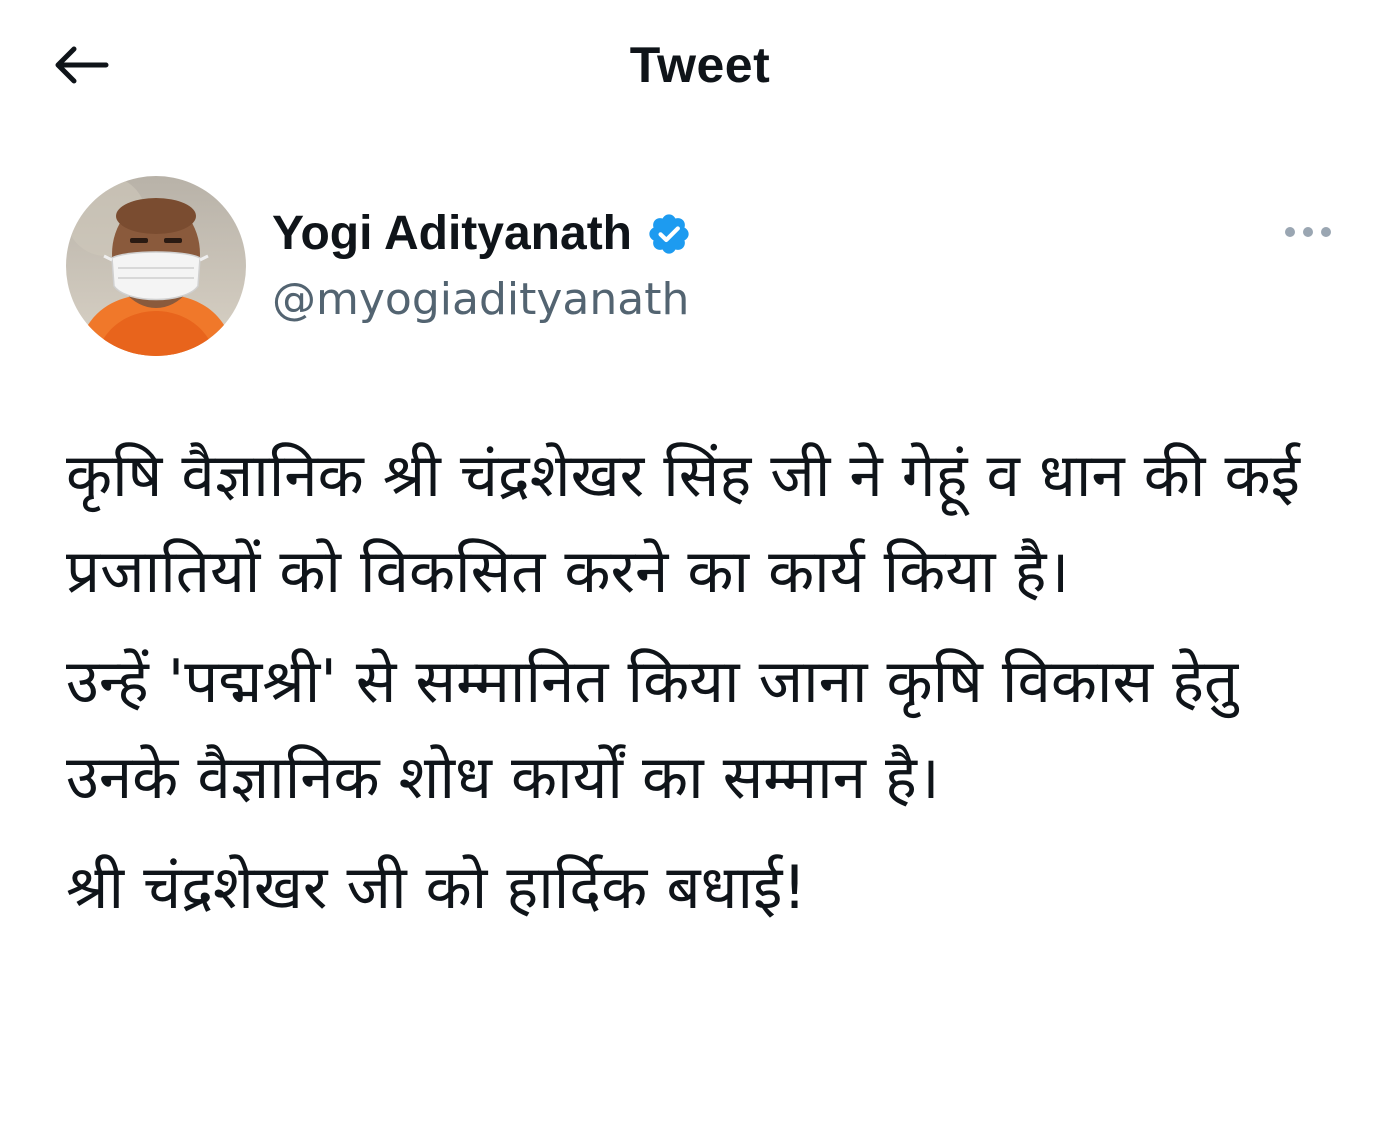 This screenshot has height=1125, width=1400. What do you see at coordinates (480, 300) in the screenshot?
I see `author-handle: @myogiadityanath` at bounding box center [480, 300].